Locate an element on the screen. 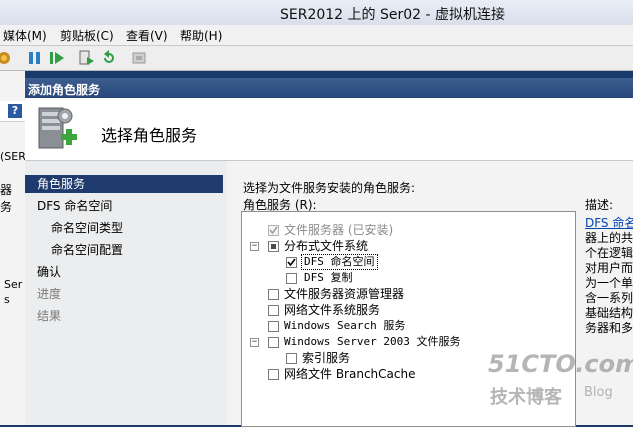  menu-media: 媒体(M) is located at coordinates (25, 35).